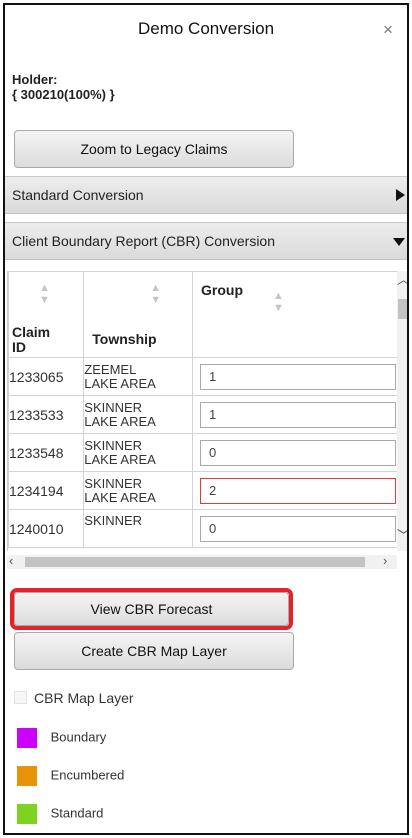 This screenshot has width=412, height=838. What do you see at coordinates (206, 28) in the screenshot?
I see `dialog-title: Demo Conversion` at bounding box center [206, 28].